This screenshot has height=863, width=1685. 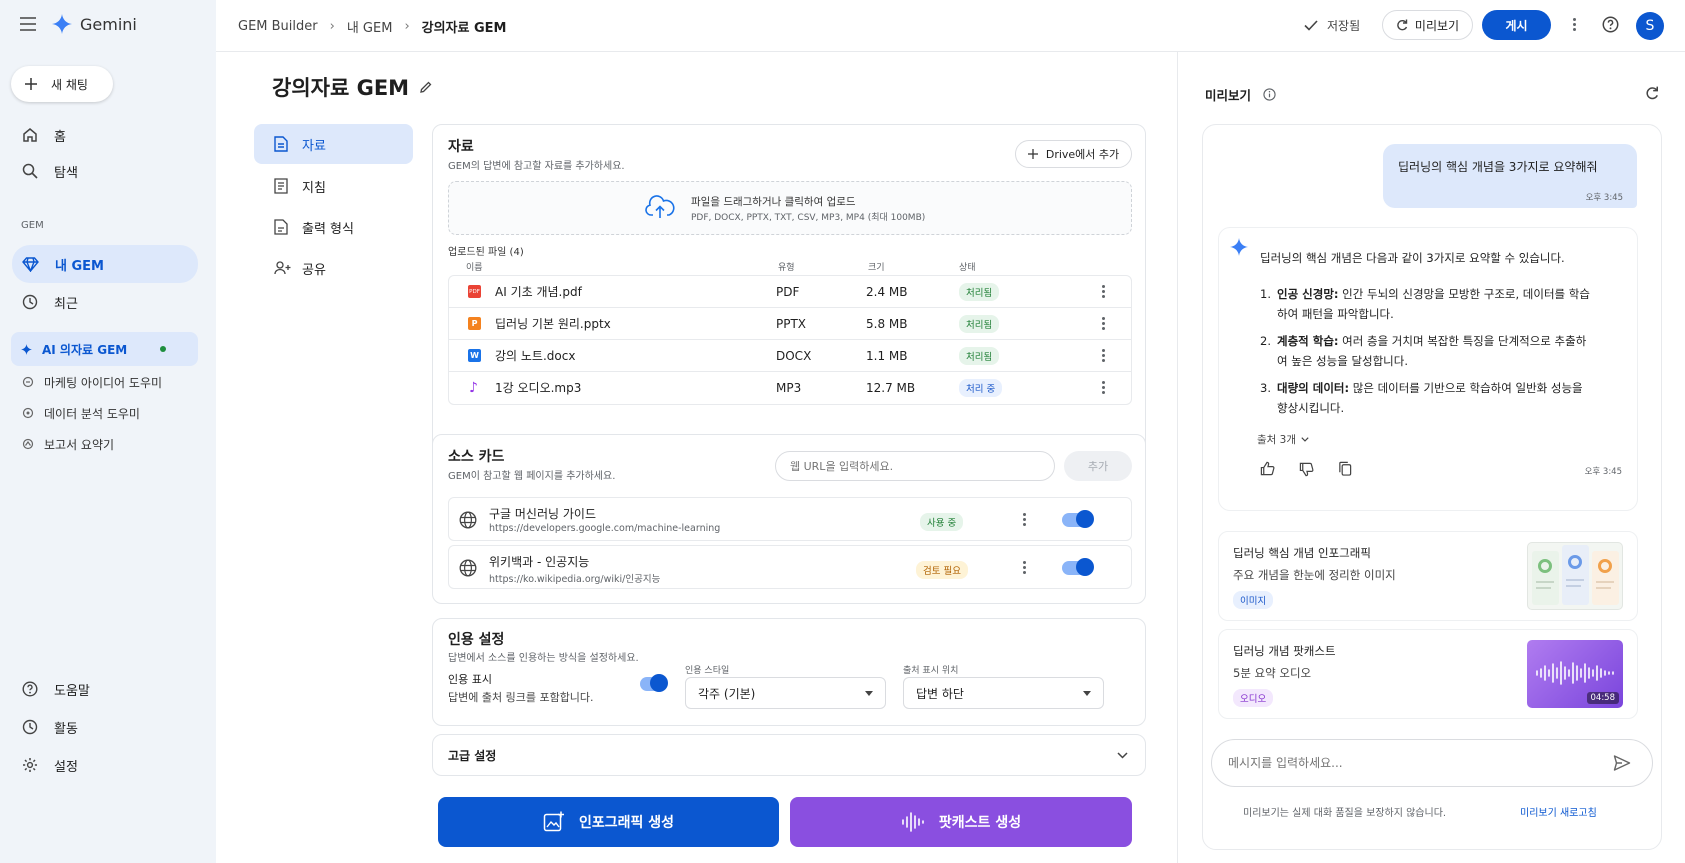 What do you see at coordinates (94, 24) in the screenshot?
I see `gemini-logo: Gemini` at bounding box center [94, 24].